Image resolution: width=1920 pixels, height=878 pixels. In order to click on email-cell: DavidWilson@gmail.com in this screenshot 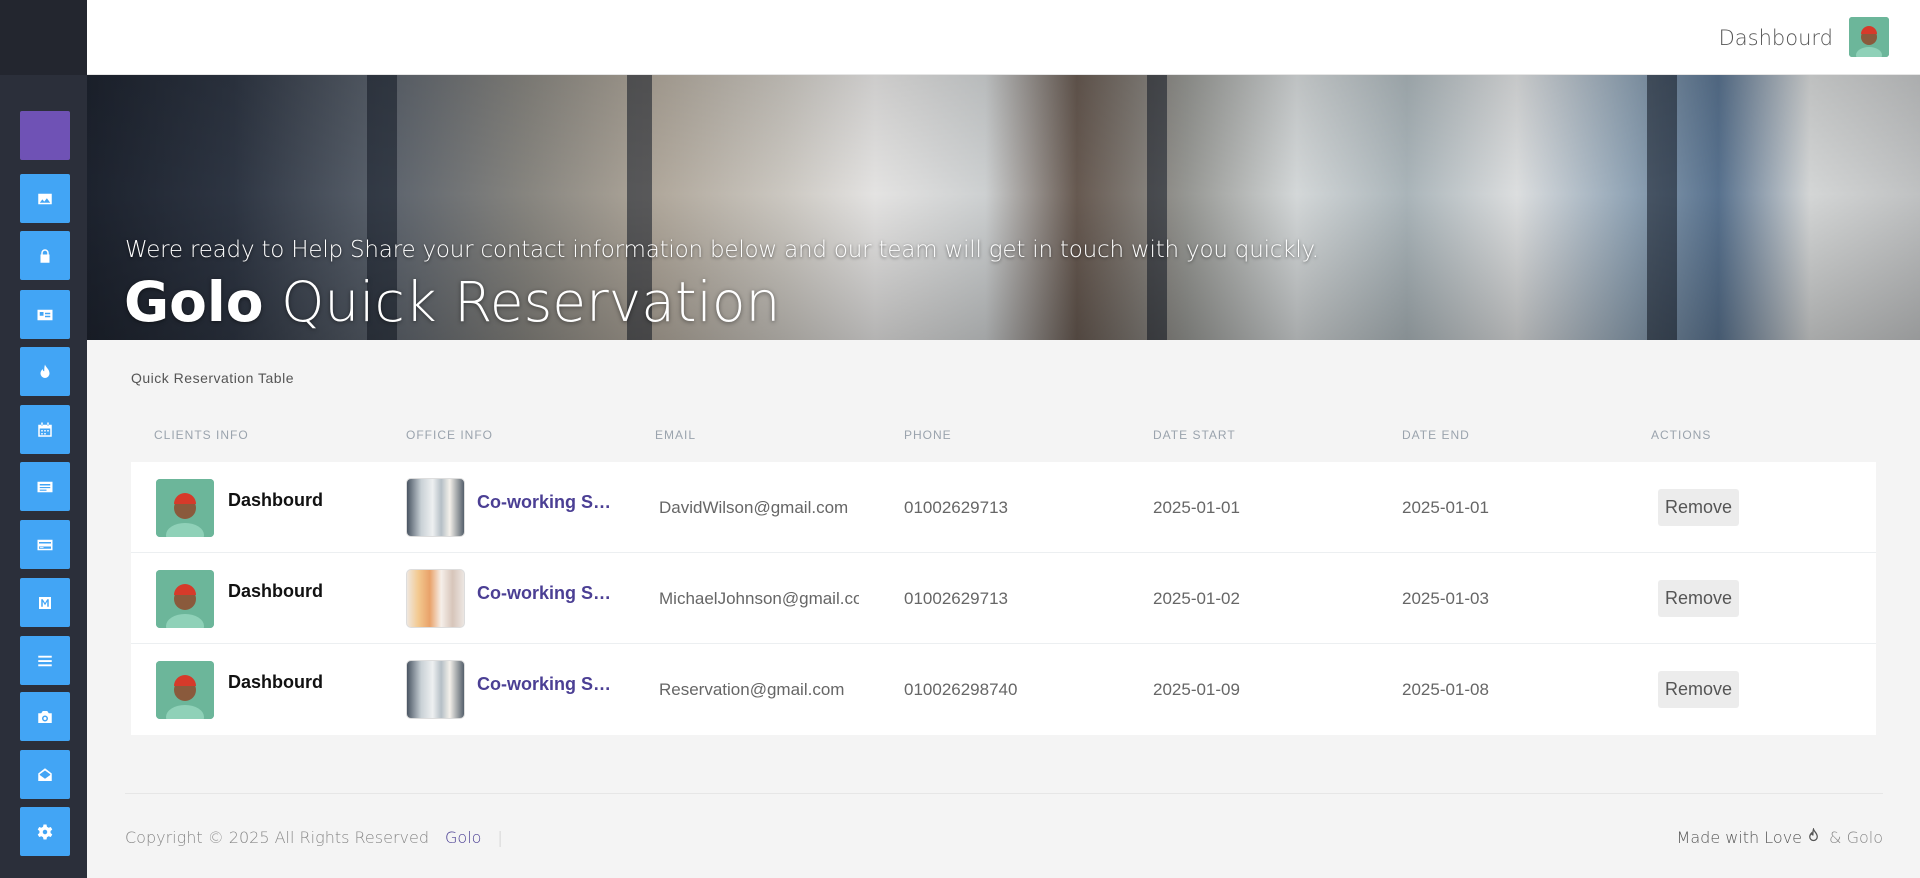, I will do `click(754, 507)`.